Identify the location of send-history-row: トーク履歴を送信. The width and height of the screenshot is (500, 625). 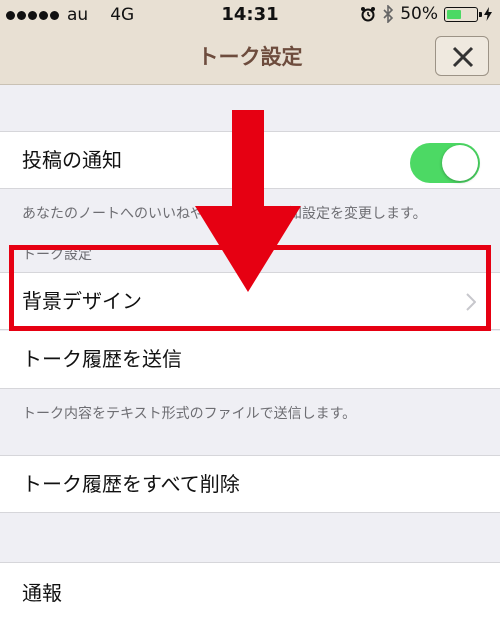
(250, 360).